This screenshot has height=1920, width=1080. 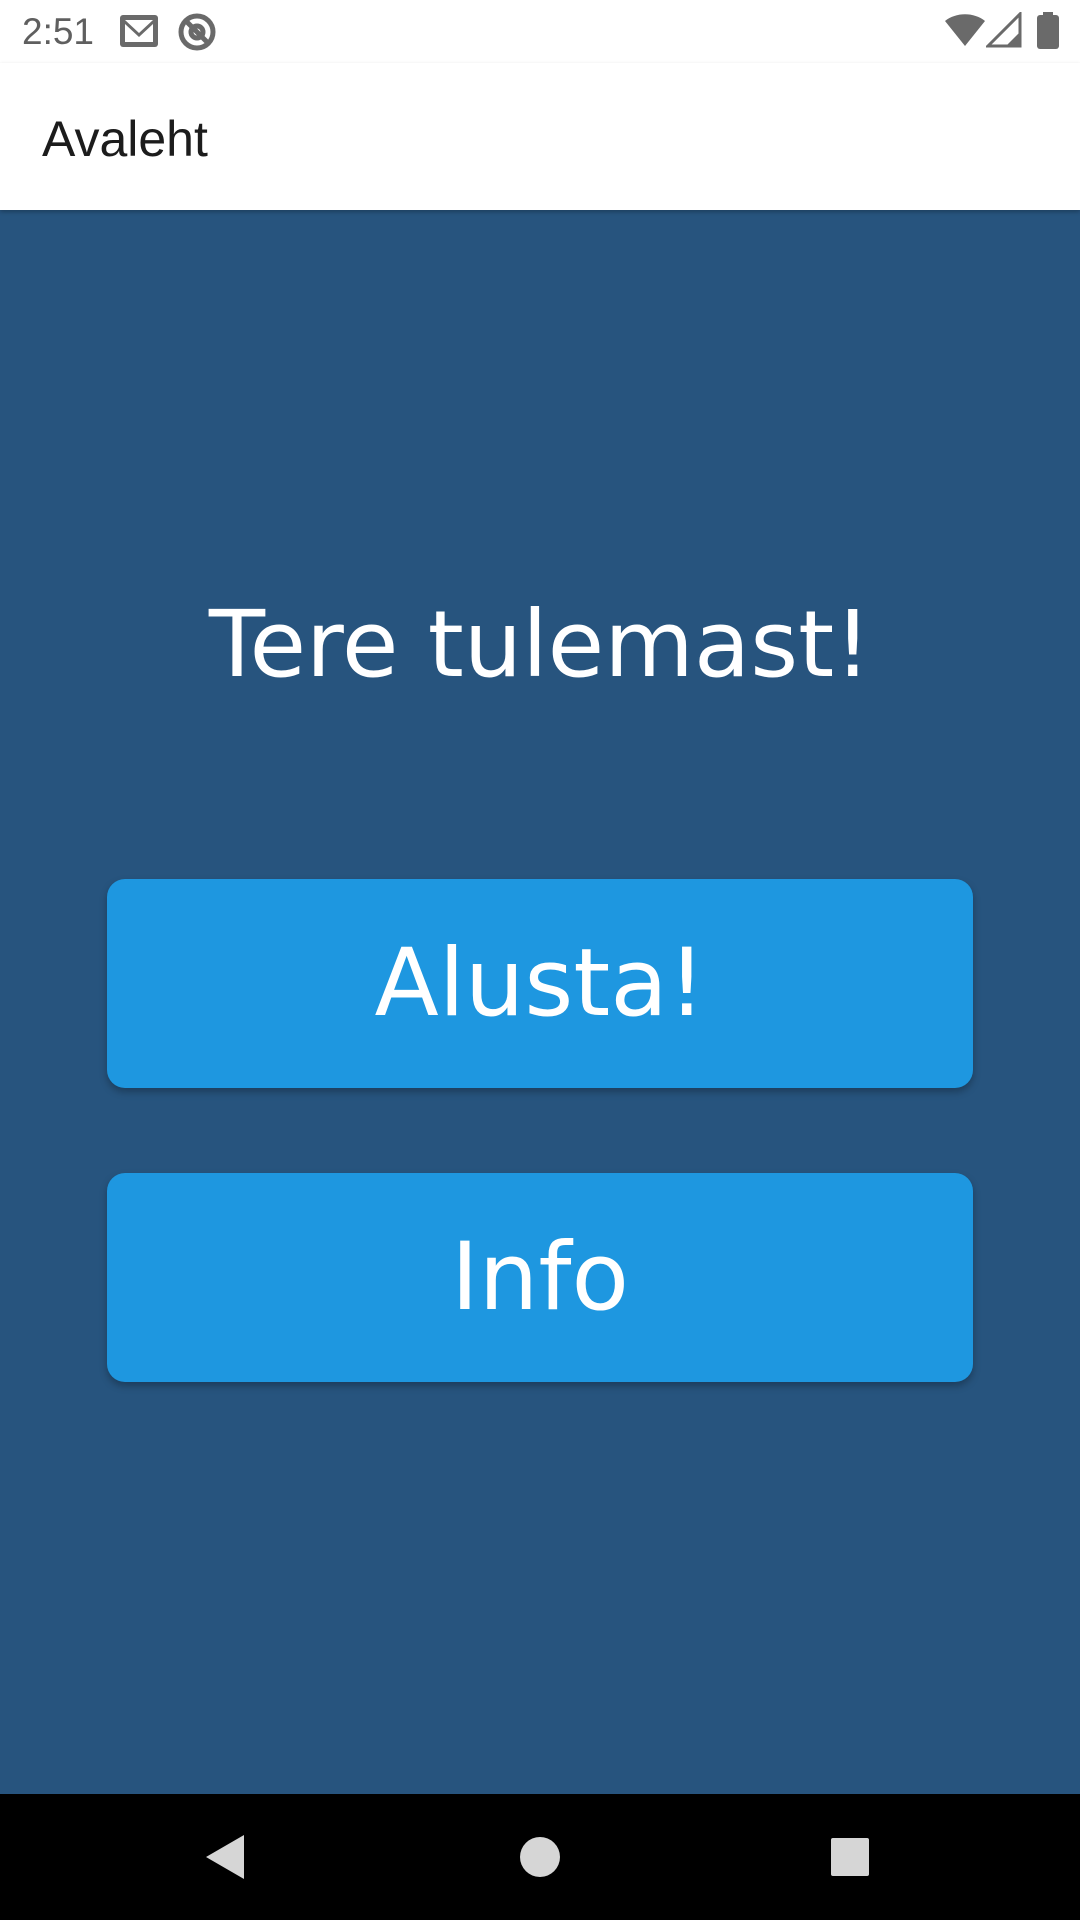 I want to click on home-icon, so click(x=540, y=1857).